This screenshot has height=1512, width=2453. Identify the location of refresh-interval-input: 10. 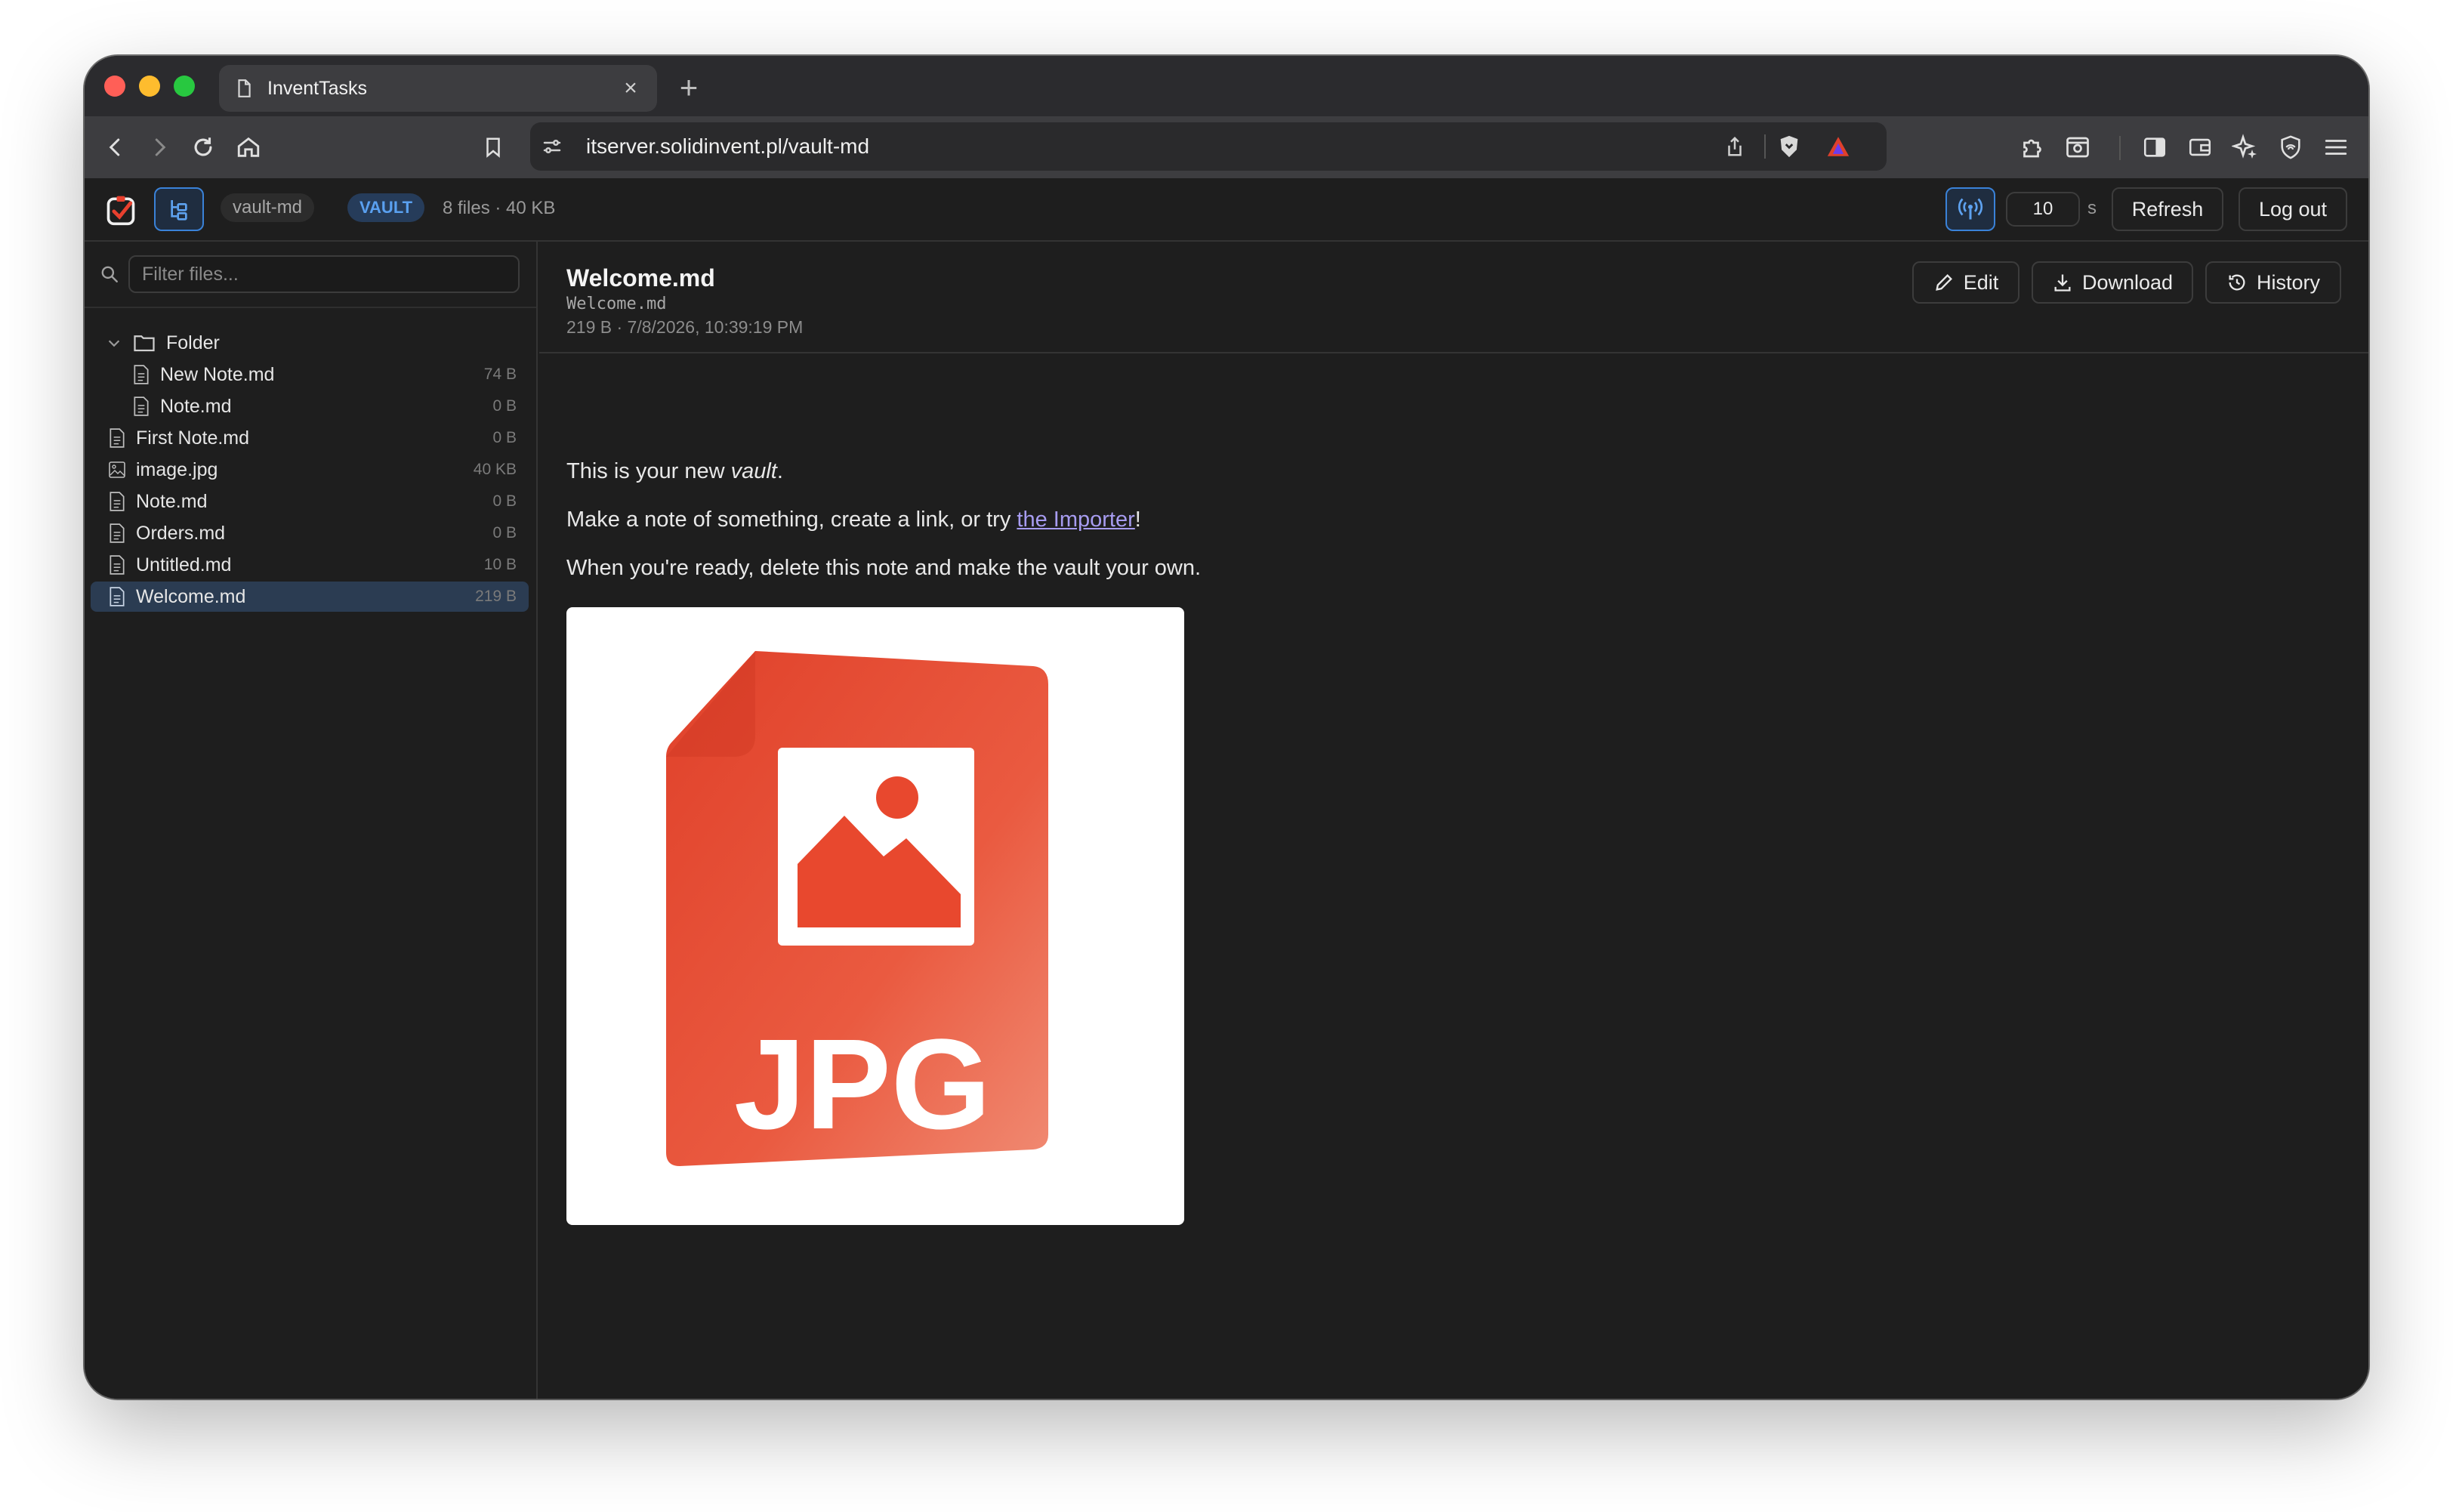
(2043, 209).